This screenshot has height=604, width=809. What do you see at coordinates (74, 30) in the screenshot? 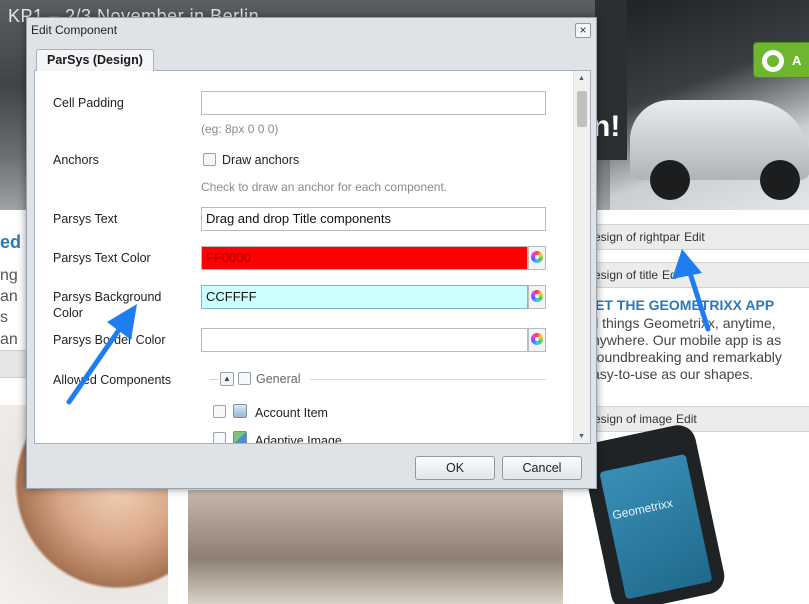
I see `dialog-title: Edit Component` at bounding box center [74, 30].